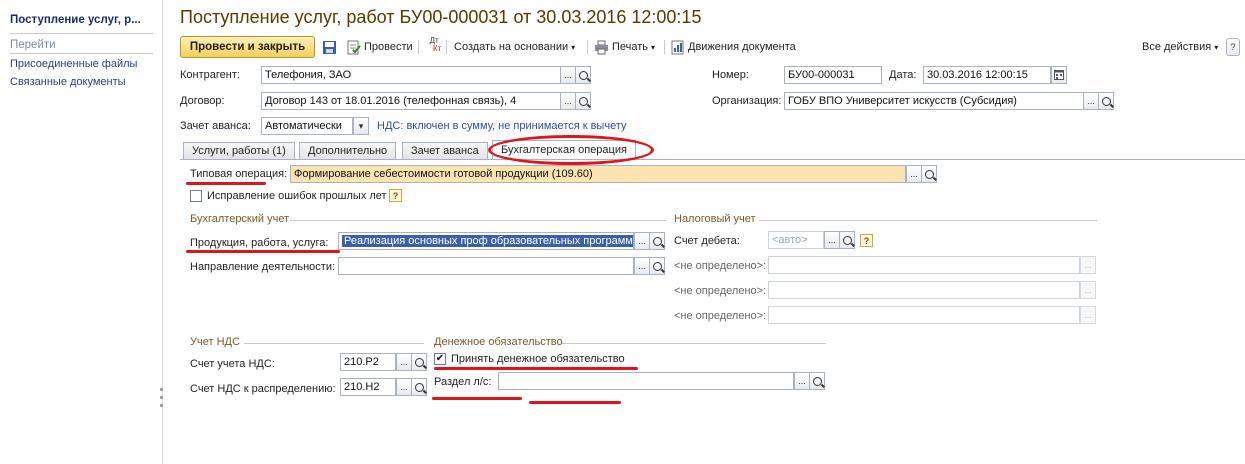 The height and width of the screenshot is (464, 1245). What do you see at coordinates (353, 47) in the screenshot?
I see `post-document-icon` at bounding box center [353, 47].